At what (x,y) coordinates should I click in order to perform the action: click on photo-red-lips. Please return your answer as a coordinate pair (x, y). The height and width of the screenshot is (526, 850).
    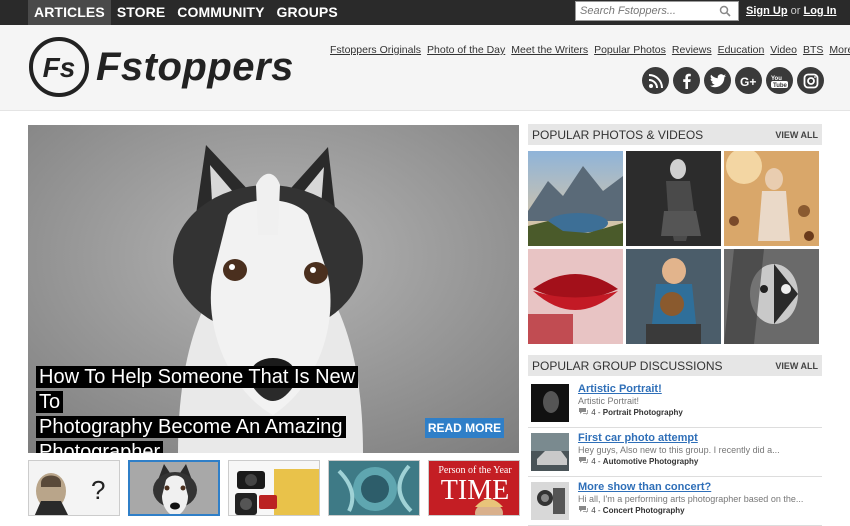
    Looking at the image, I should click on (575, 296).